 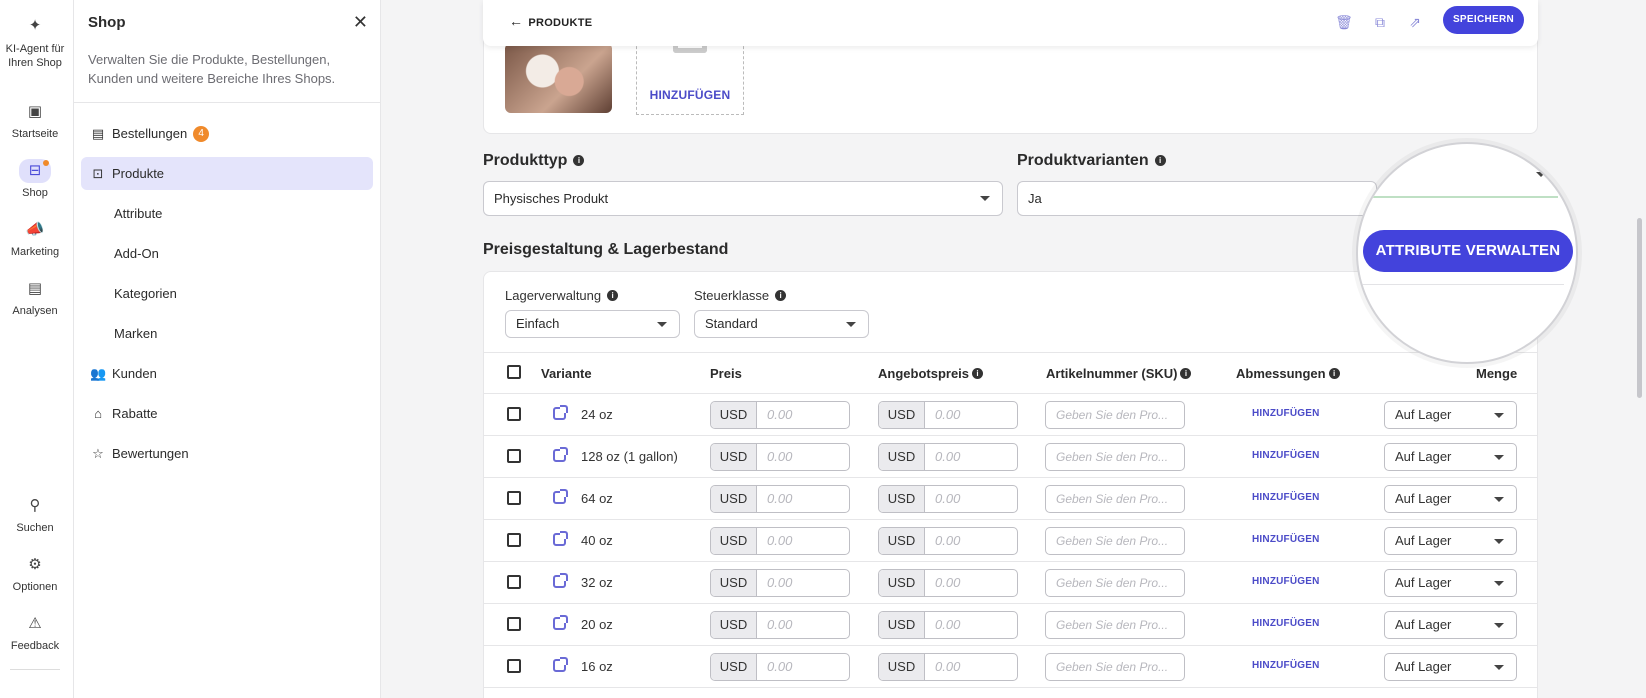 What do you see at coordinates (35, 514) in the screenshot?
I see `rail-item-suchen: ⚲ Suchen` at bounding box center [35, 514].